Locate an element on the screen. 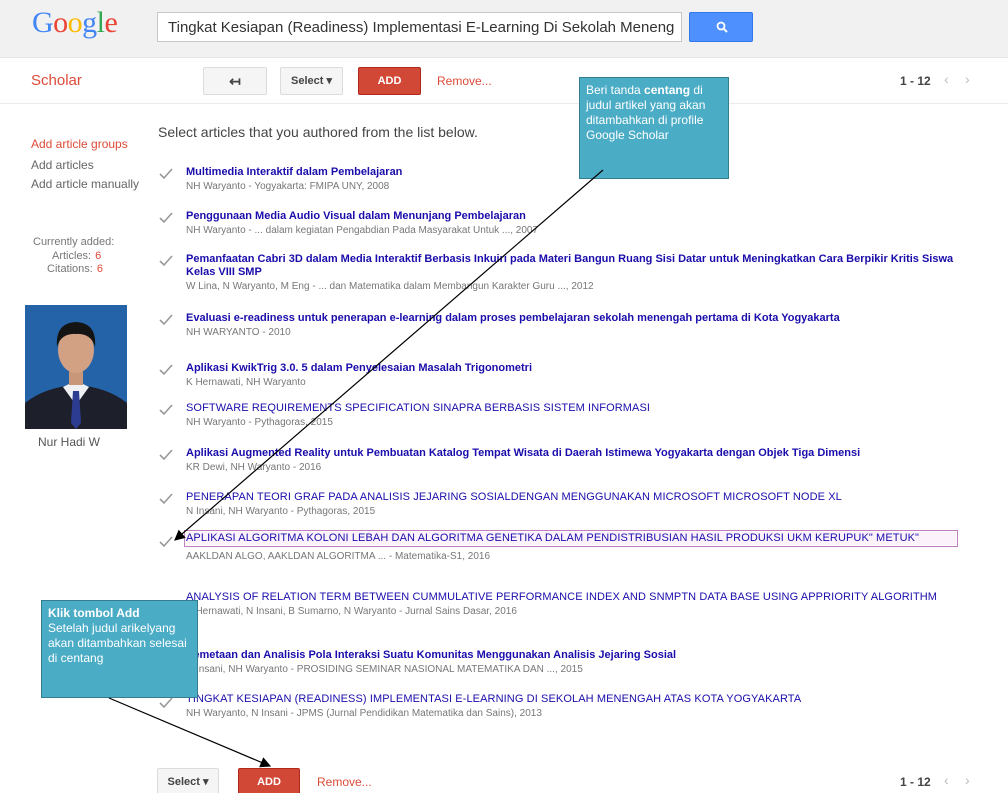 The image size is (1008, 793). search-icon is located at coordinates (722, 27).